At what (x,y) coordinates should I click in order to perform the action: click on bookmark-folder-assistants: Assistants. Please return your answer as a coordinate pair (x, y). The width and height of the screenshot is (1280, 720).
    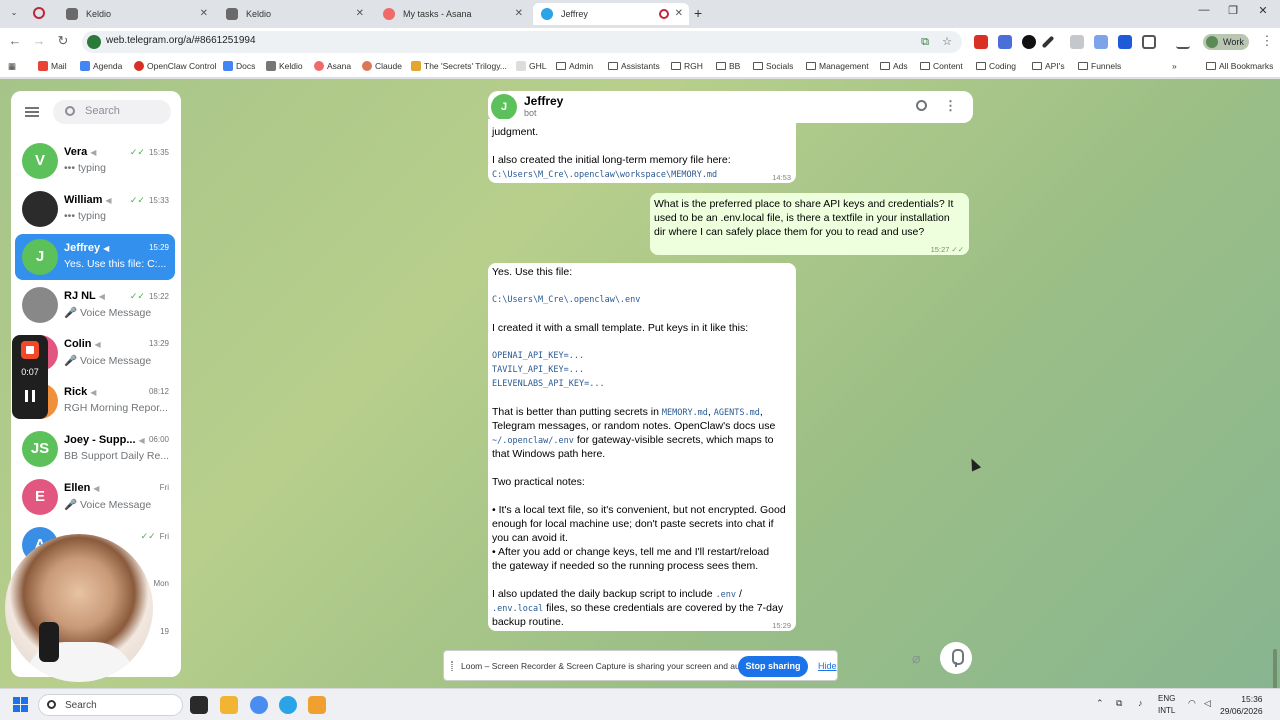
    Looking at the image, I should click on (634, 66).